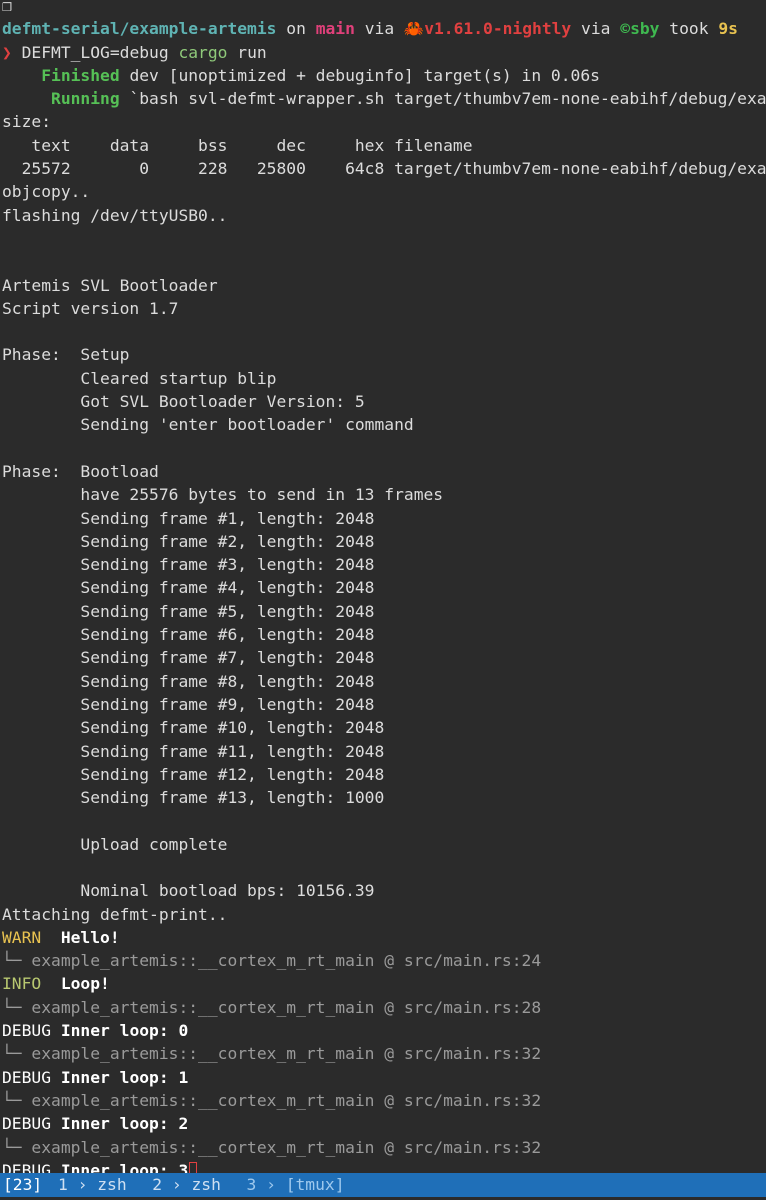 The width and height of the screenshot is (766, 1200). What do you see at coordinates (188, 541) in the screenshot?
I see `output-line: Sending frame #2, length: 2048` at bounding box center [188, 541].